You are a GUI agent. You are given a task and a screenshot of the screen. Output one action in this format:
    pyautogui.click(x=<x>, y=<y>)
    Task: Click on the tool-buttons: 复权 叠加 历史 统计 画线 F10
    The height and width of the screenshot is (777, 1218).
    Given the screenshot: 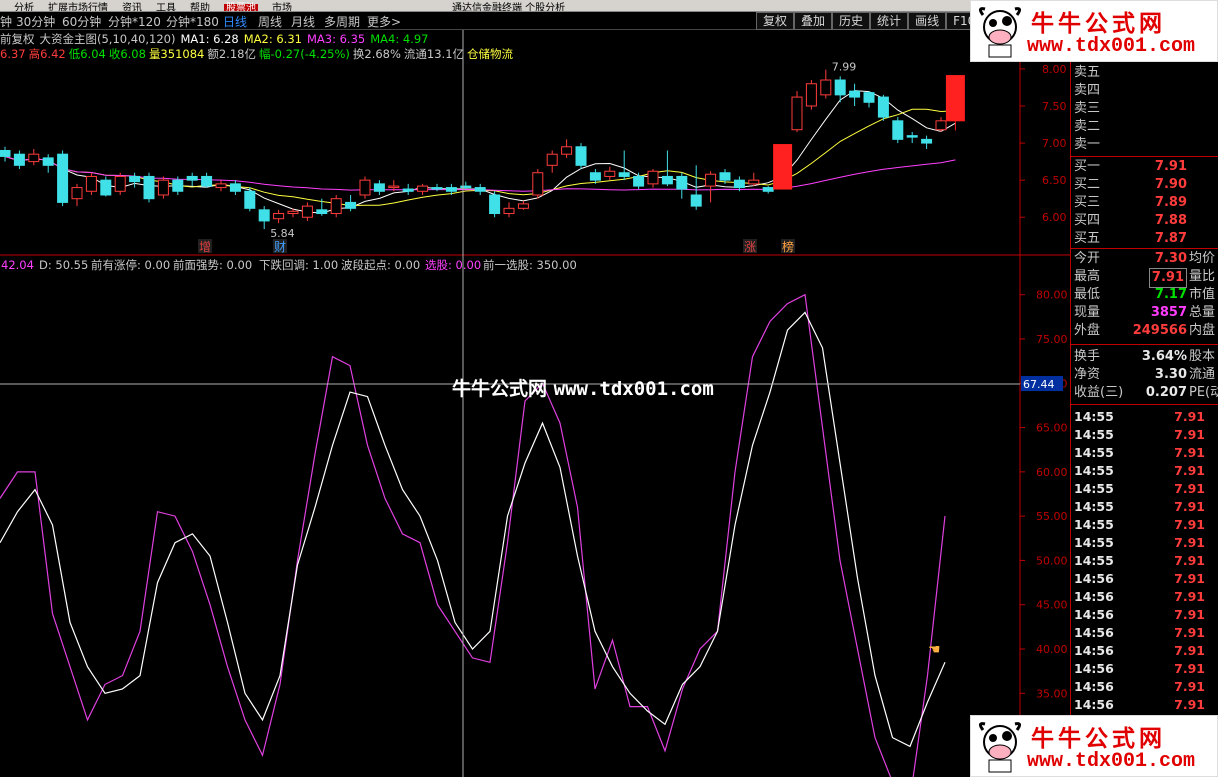 What is the action you would take?
    pyautogui.click(x=869, y=21)
    